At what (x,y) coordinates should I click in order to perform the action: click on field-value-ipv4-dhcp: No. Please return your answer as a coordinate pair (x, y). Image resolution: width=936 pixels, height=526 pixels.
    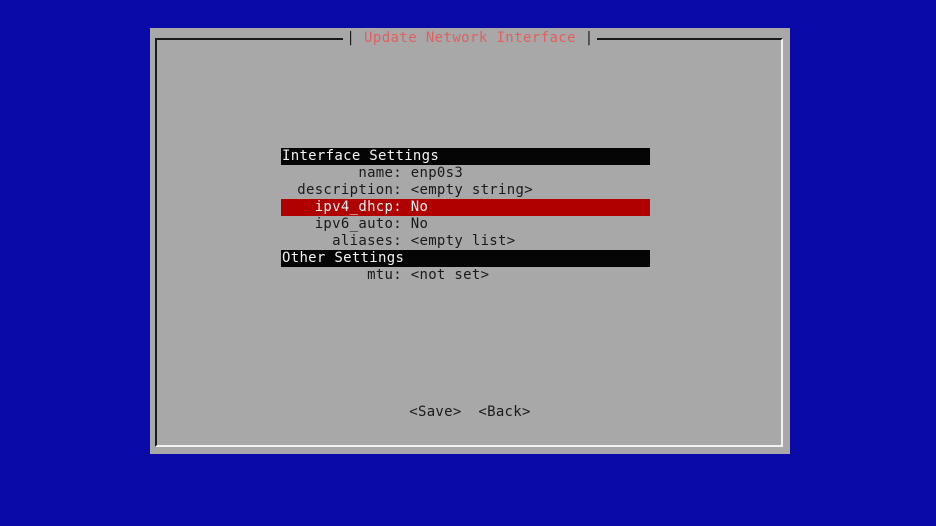
    Looking at the image, I should click on (419, 207).